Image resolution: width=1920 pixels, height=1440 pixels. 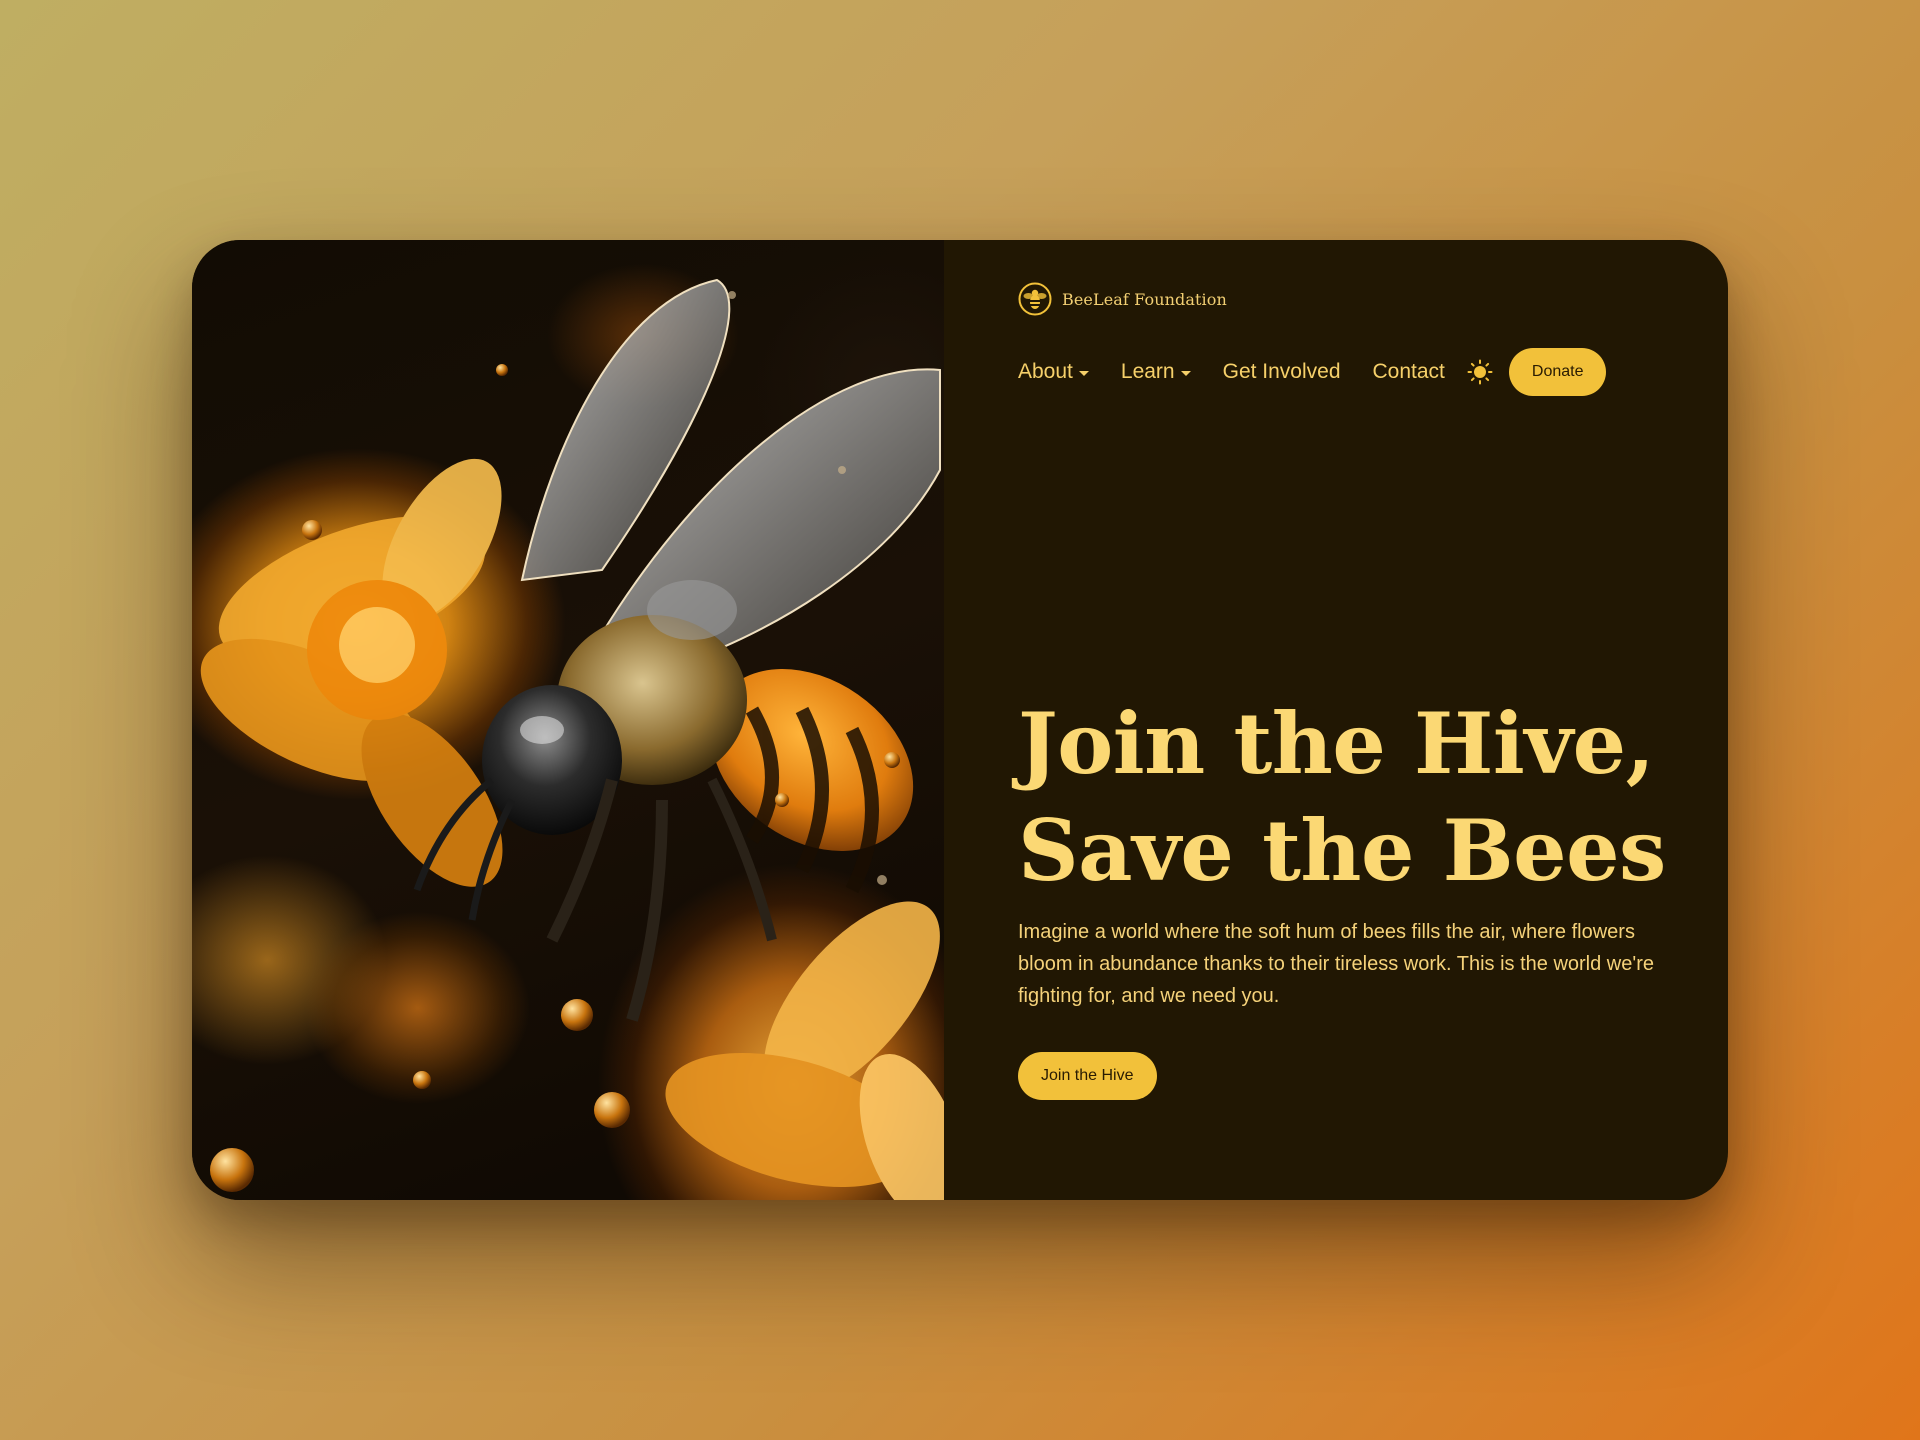 What do you see at coordinates (1045, 371) in the screenshot?
I see `nav-item-label: About` at bounding box center [1045, 371].